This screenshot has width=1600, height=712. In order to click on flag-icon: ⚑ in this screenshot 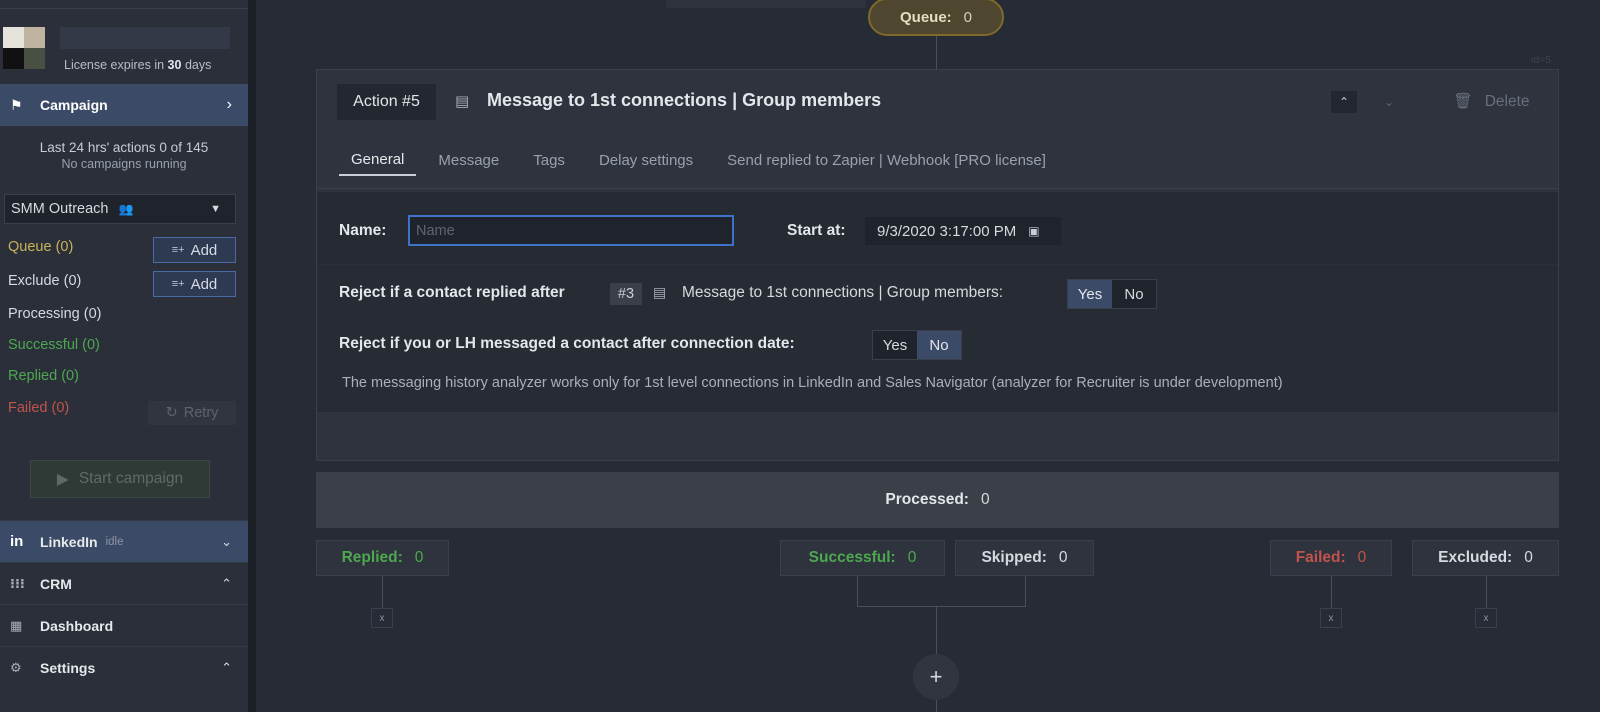, I will do `click(16, 104)`.